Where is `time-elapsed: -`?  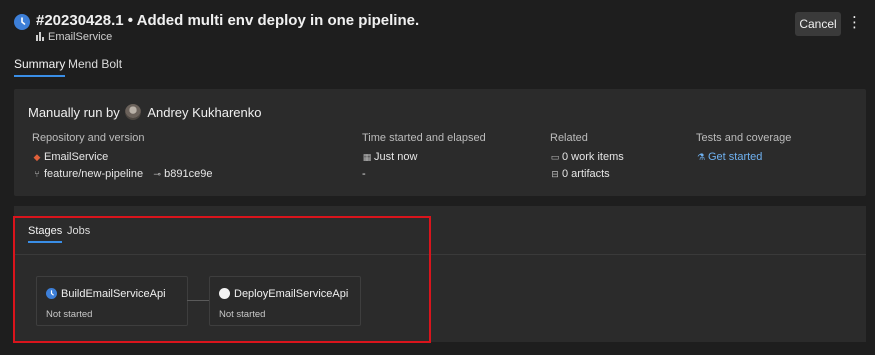 time-elapsed: - is located at coordinates (364, 174).